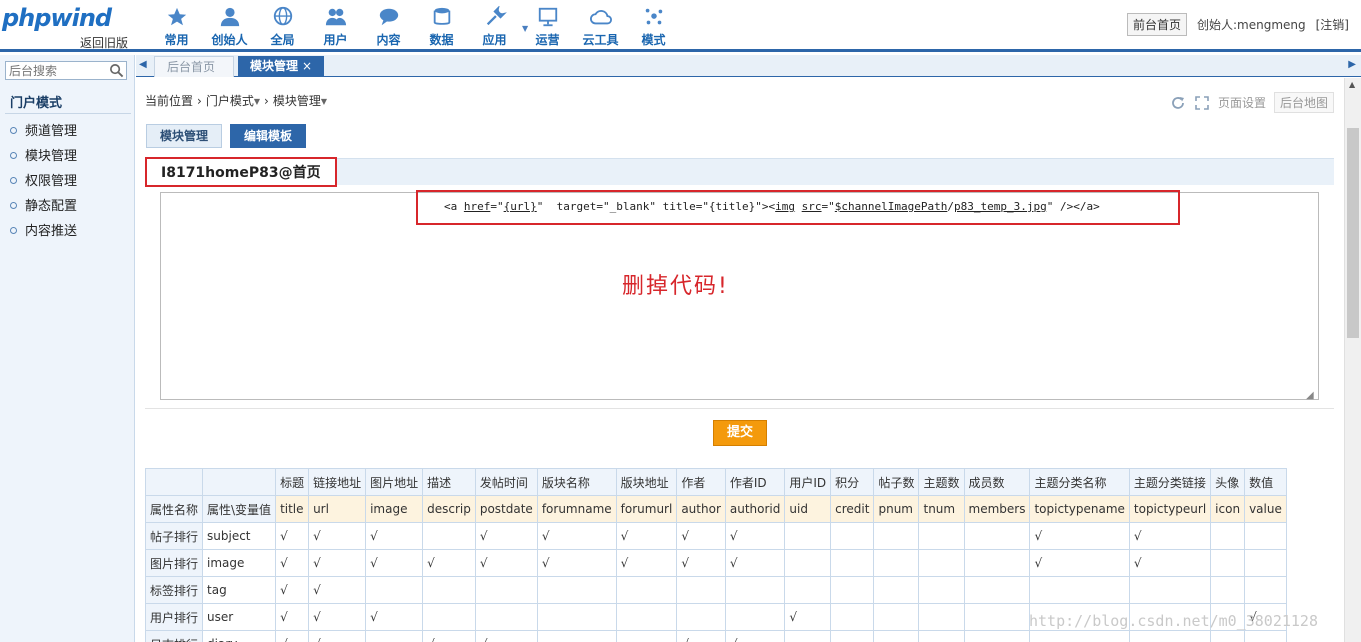  Describe the element at coordinates (67, 131) in the screenshot. I see `sidebar-item-channel: 频道管理` at that location.